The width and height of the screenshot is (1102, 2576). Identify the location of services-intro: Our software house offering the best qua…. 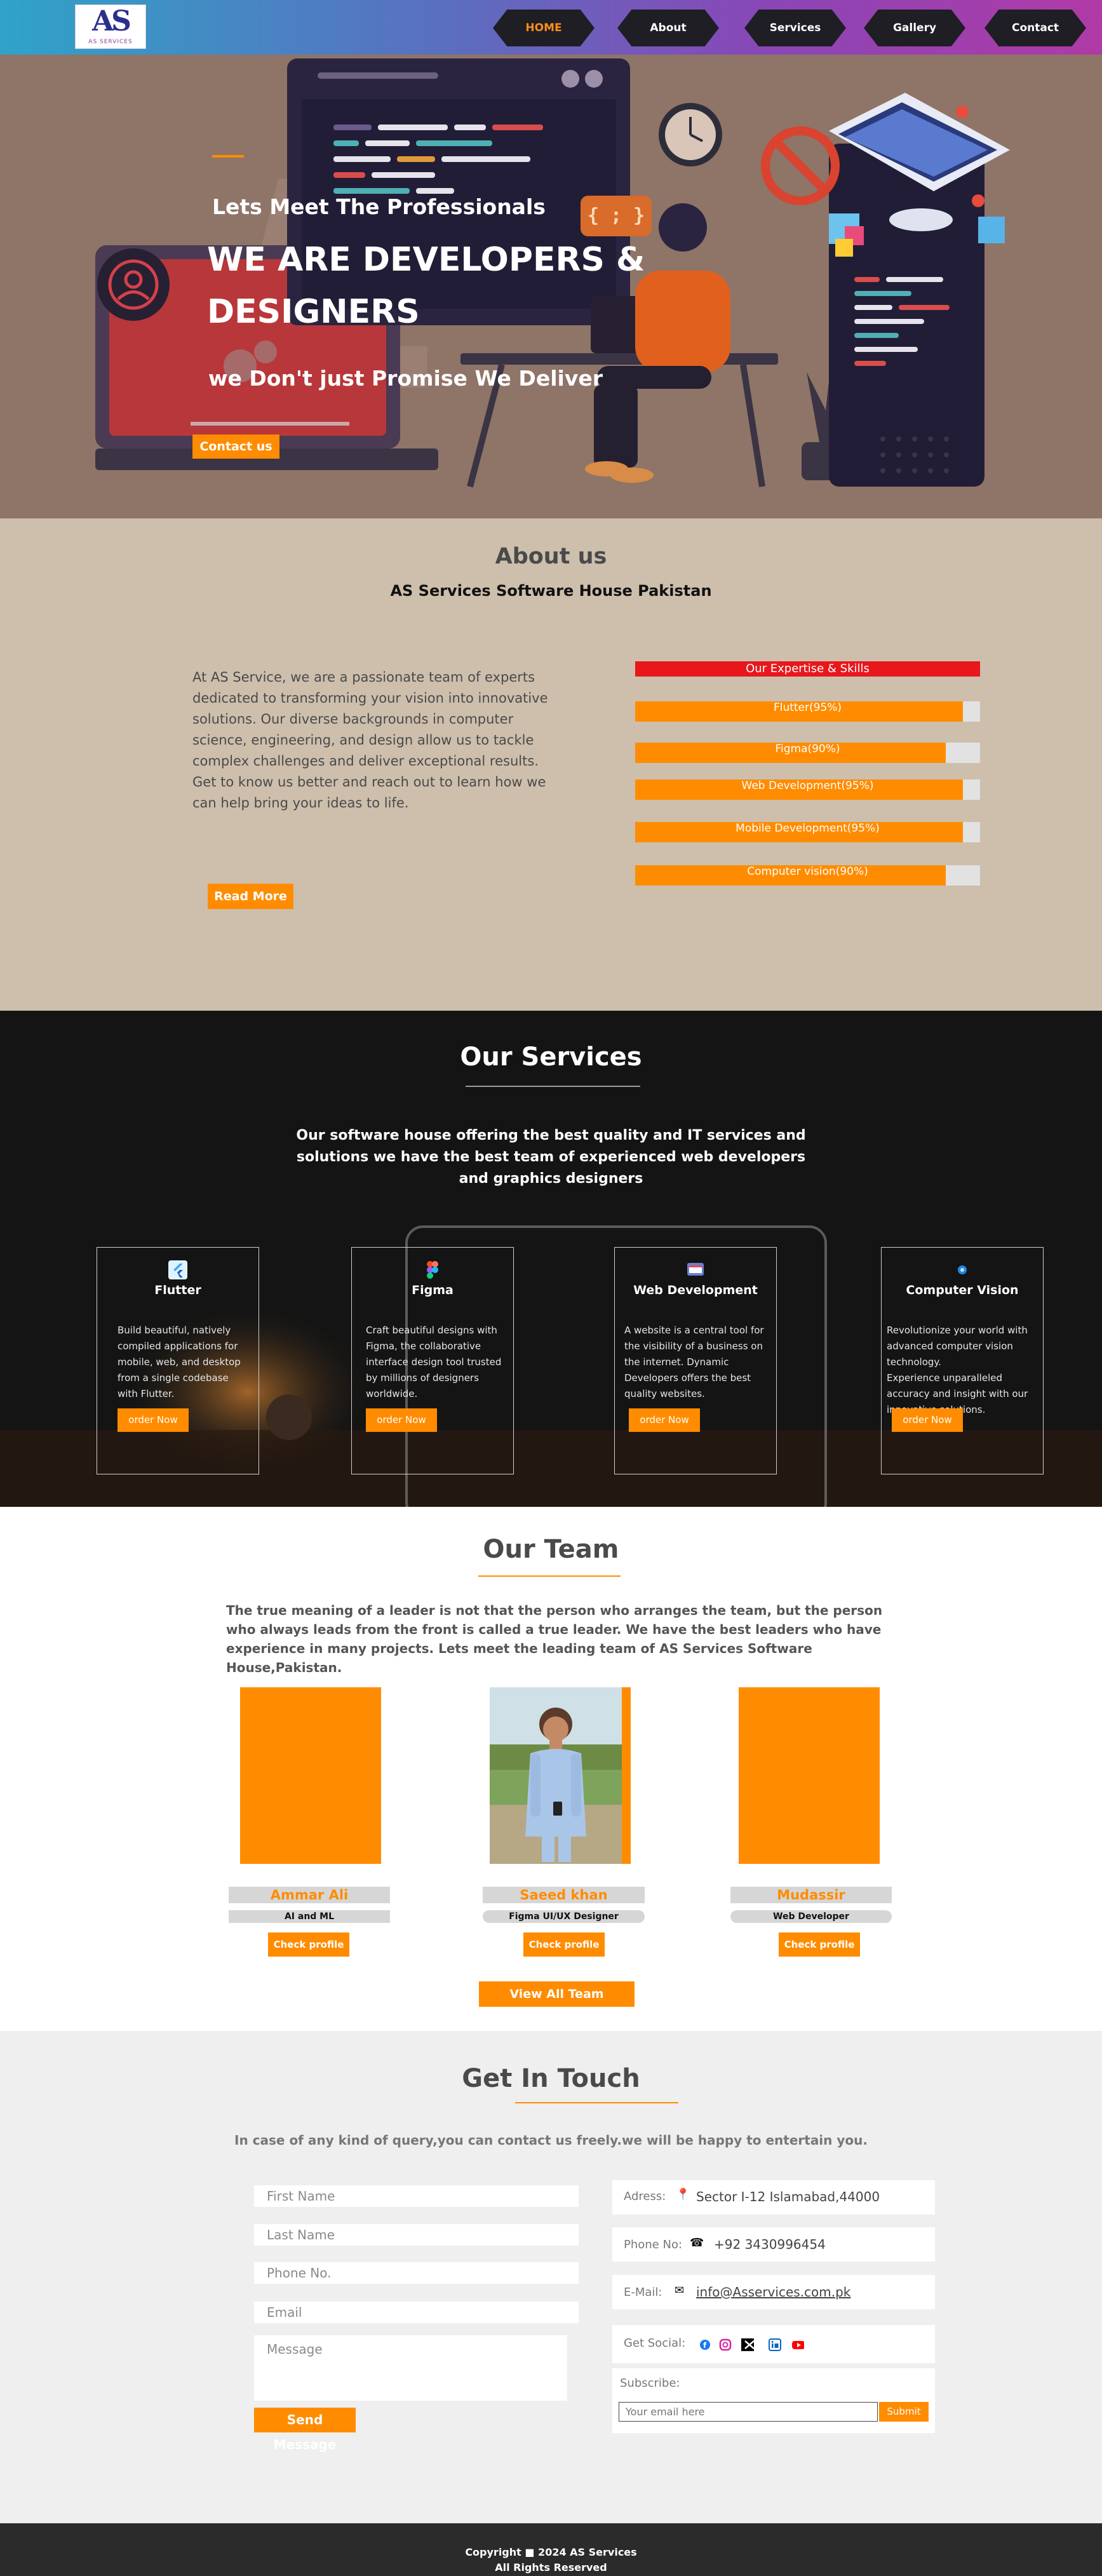
(551, 1157).